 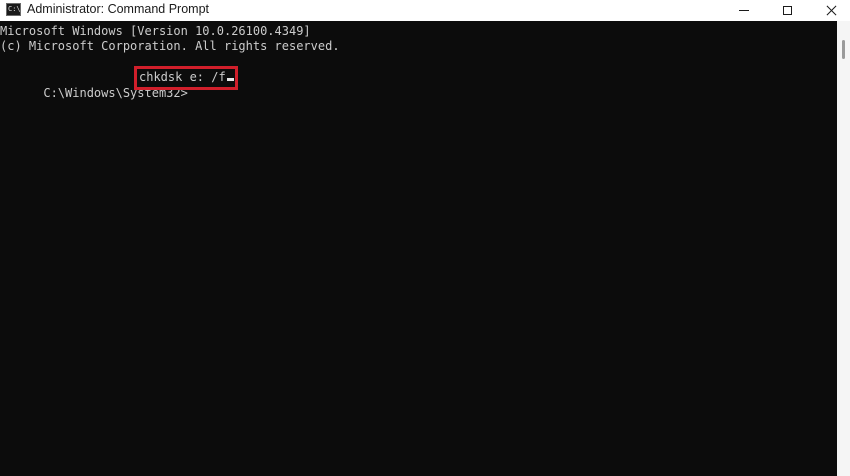 I want to click on cmd-icon-glyph: C:\, so click(x=14, y=9).